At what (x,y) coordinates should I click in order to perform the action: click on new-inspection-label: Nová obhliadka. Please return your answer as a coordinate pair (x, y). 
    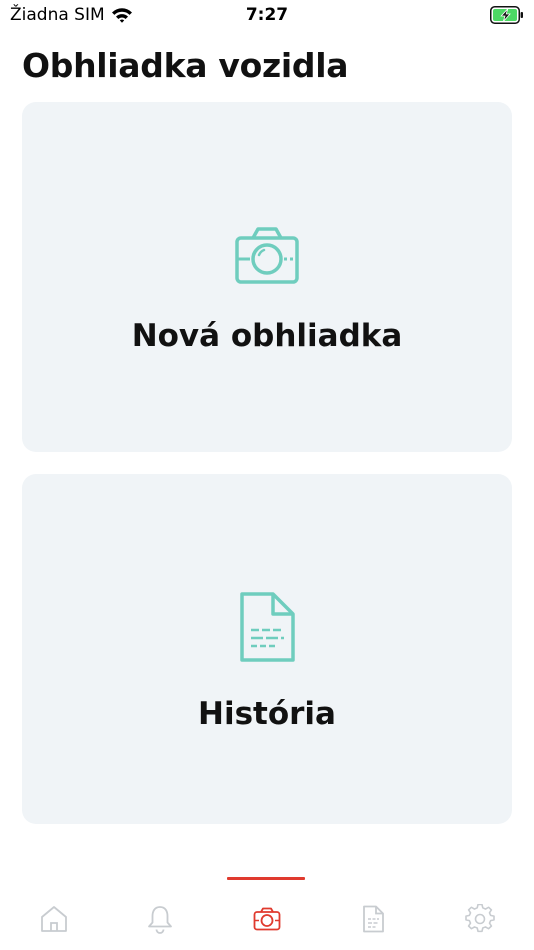
    Looking at the image, I should click on (267, 336).